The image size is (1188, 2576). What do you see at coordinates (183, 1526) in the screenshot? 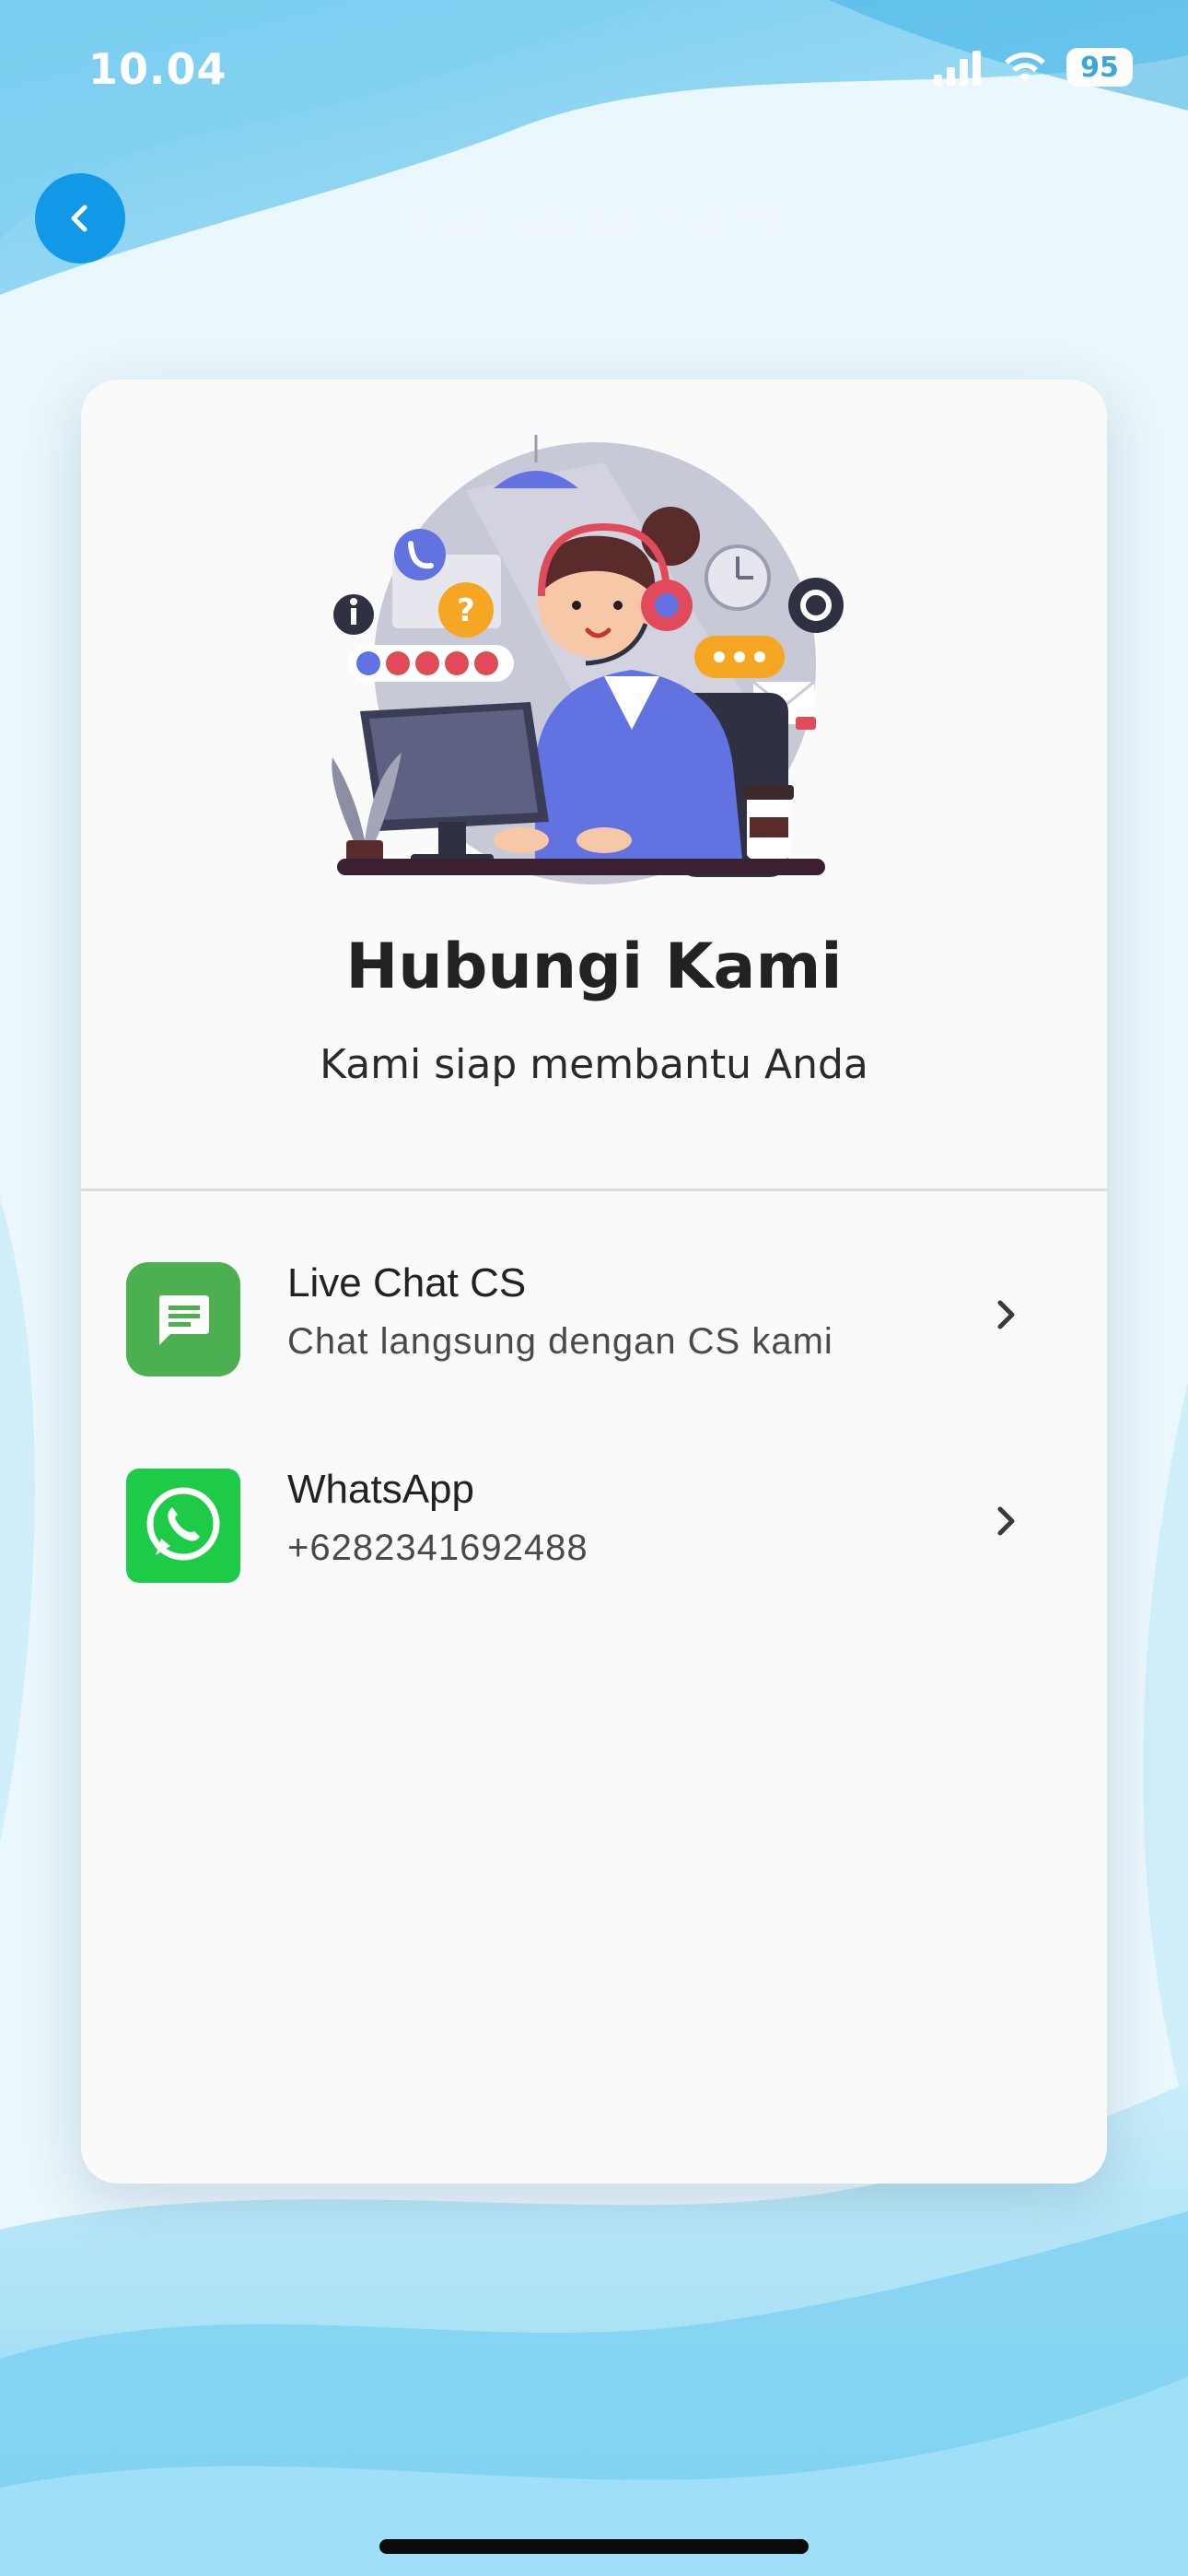
I see `whatsapp-icon` at bounding box center [183, 1526].